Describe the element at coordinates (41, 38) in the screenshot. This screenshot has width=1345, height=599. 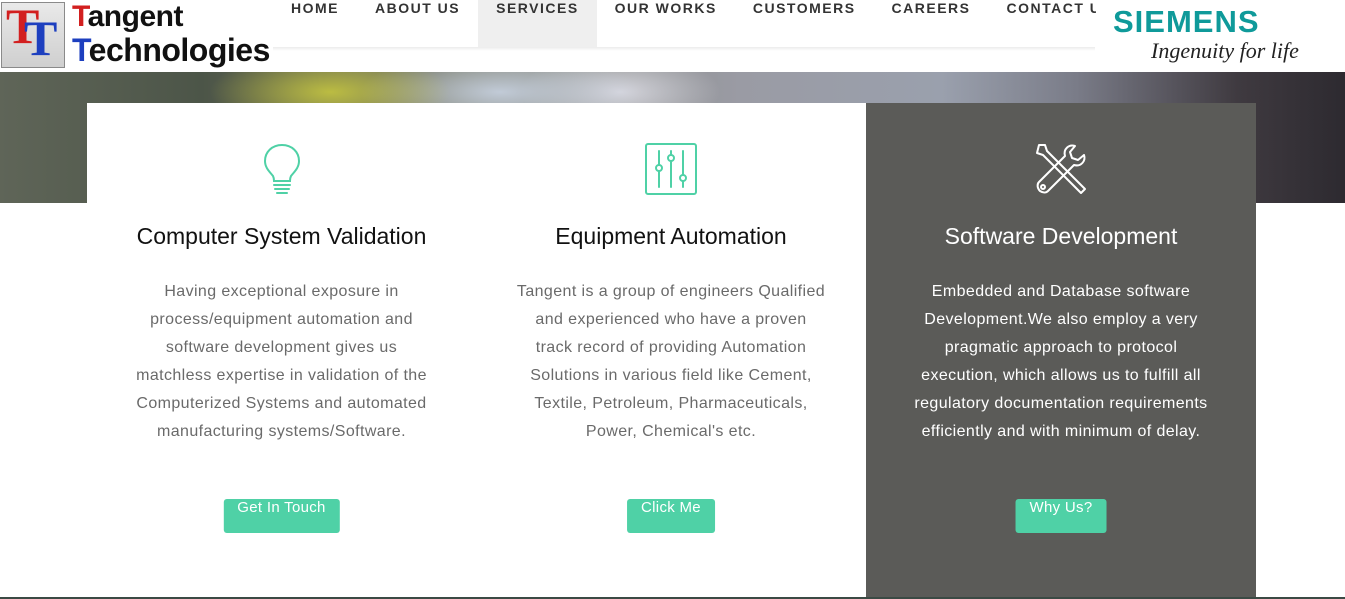
I see `logo-mark-letter: T` at that location.